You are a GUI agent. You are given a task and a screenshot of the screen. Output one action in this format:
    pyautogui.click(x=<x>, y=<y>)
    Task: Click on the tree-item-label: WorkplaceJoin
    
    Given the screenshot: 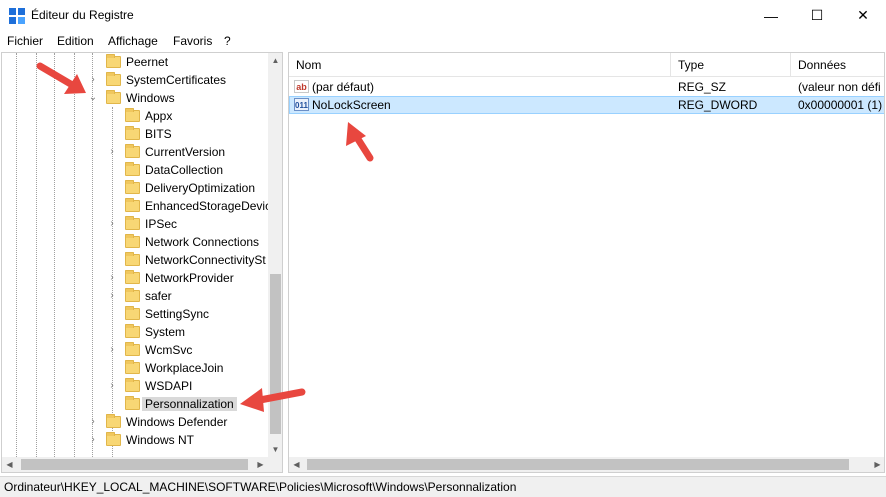 What is the action you would take?
    pyautogui.click(x=184, y=368)
    